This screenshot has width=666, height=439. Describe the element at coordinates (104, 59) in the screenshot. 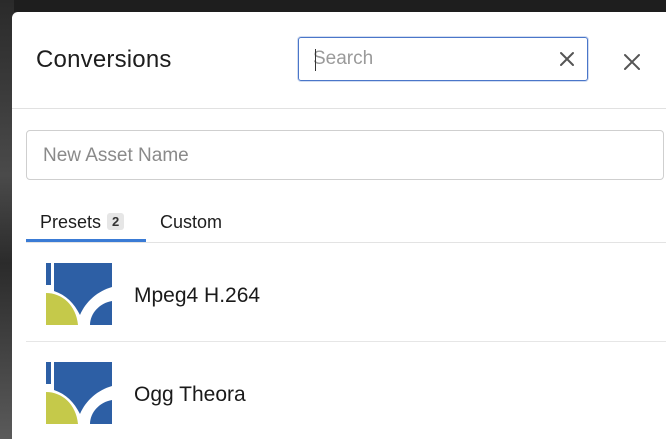

I see `dialog-title: Conversions` at that location.